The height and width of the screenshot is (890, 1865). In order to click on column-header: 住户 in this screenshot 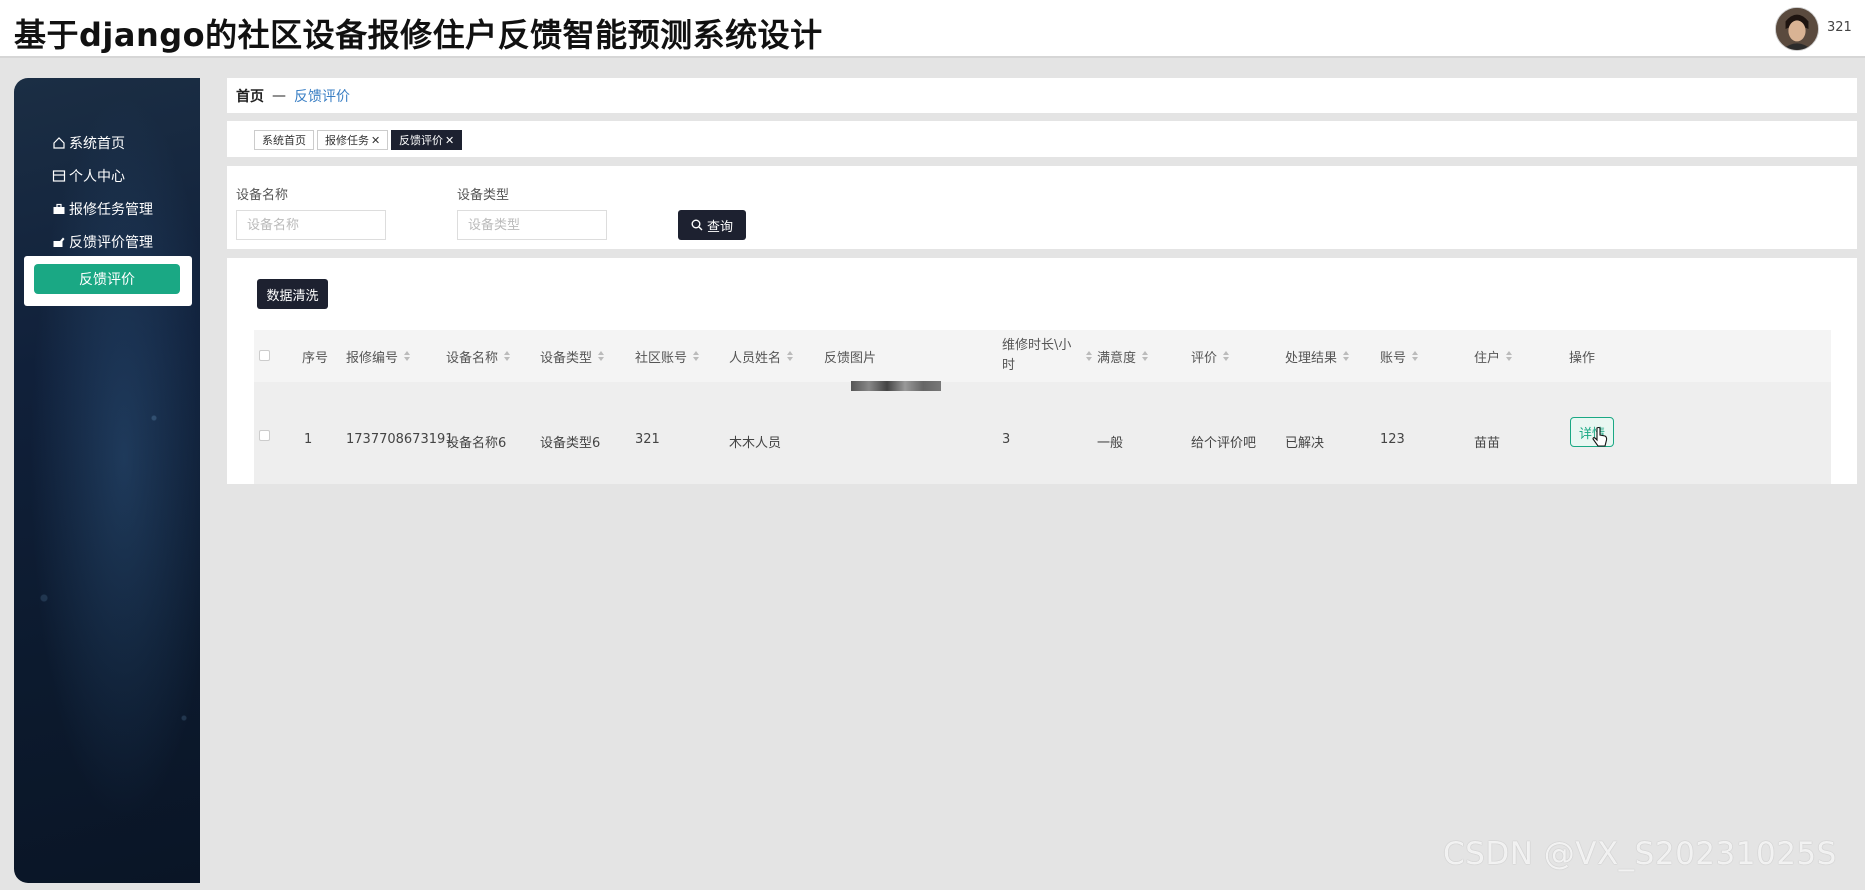, I will do `click(1493, 356)`.